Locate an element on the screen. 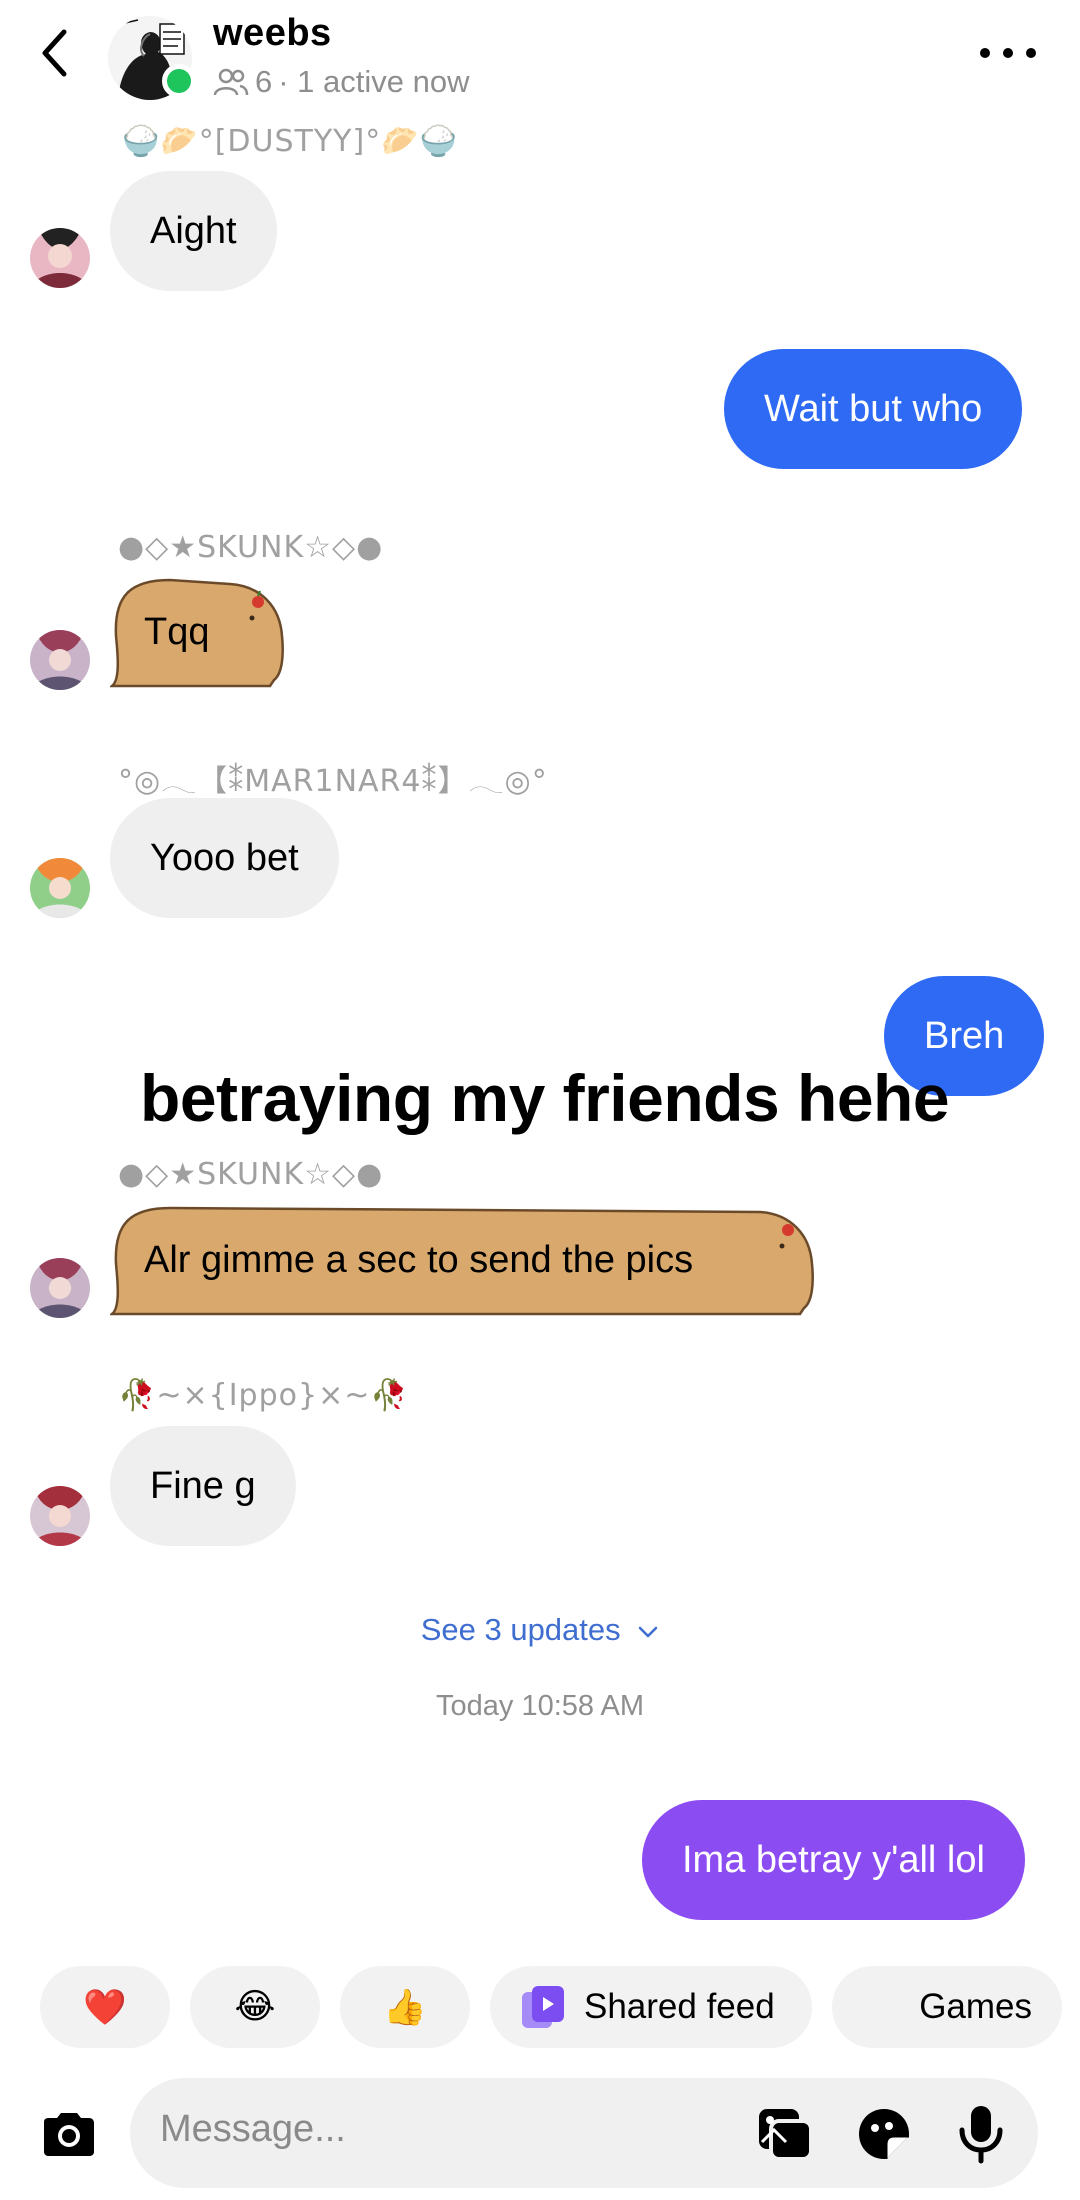 The height and width of the screenshot is (2200, 1080). online-indicator is located at coordinates (179, 81).